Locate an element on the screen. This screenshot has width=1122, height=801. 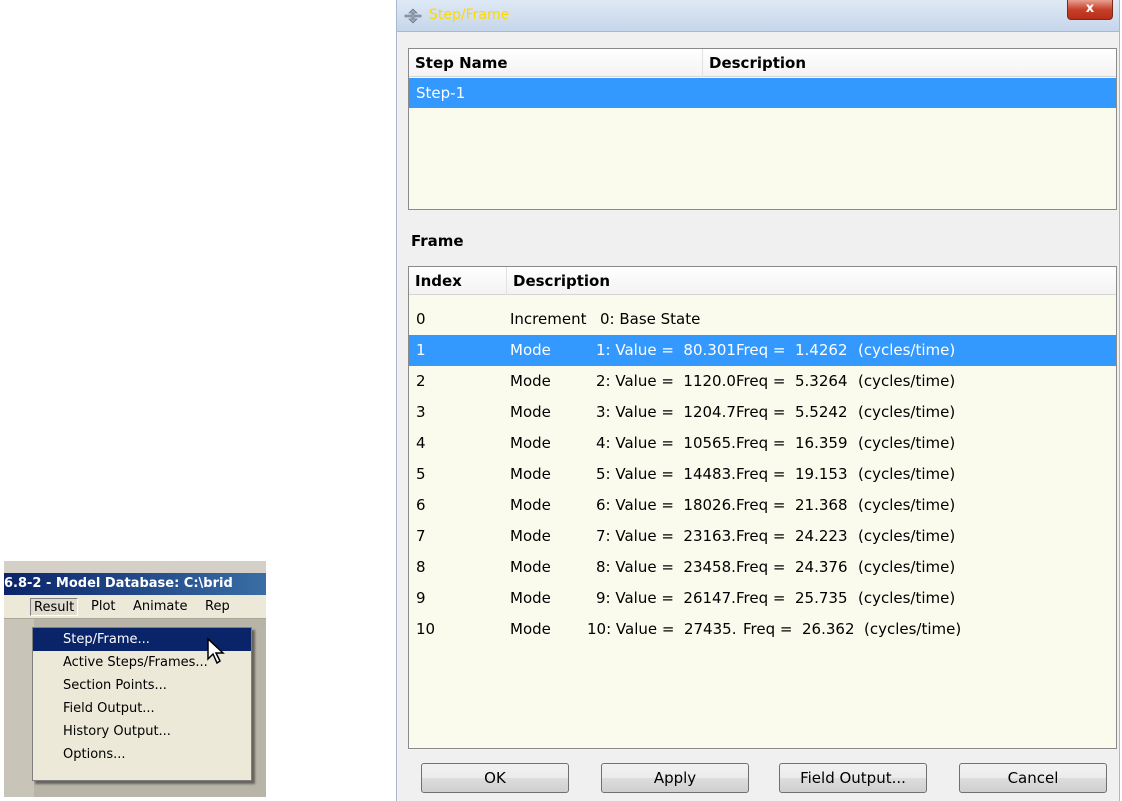
frame-index-cell: 5 is located at coordinates (421, 474).